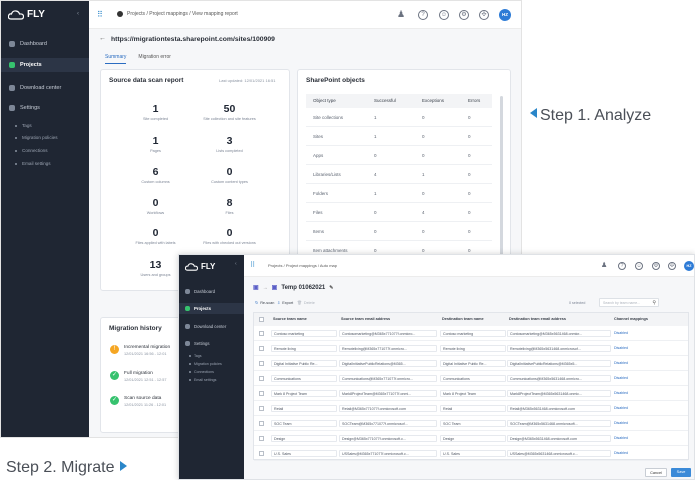 The image size is (695, 480). What do you see at coordinates (285, 303) in the screenshot?
I see `export-button: ⇩ Export` at bounding box center [285, 303].